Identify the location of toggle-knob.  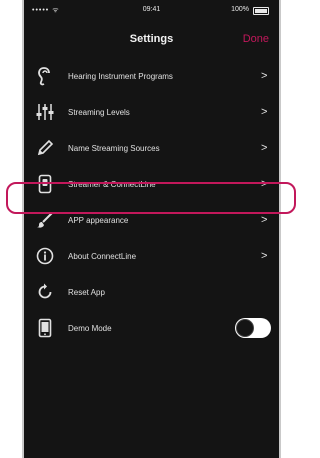
(245, 328).